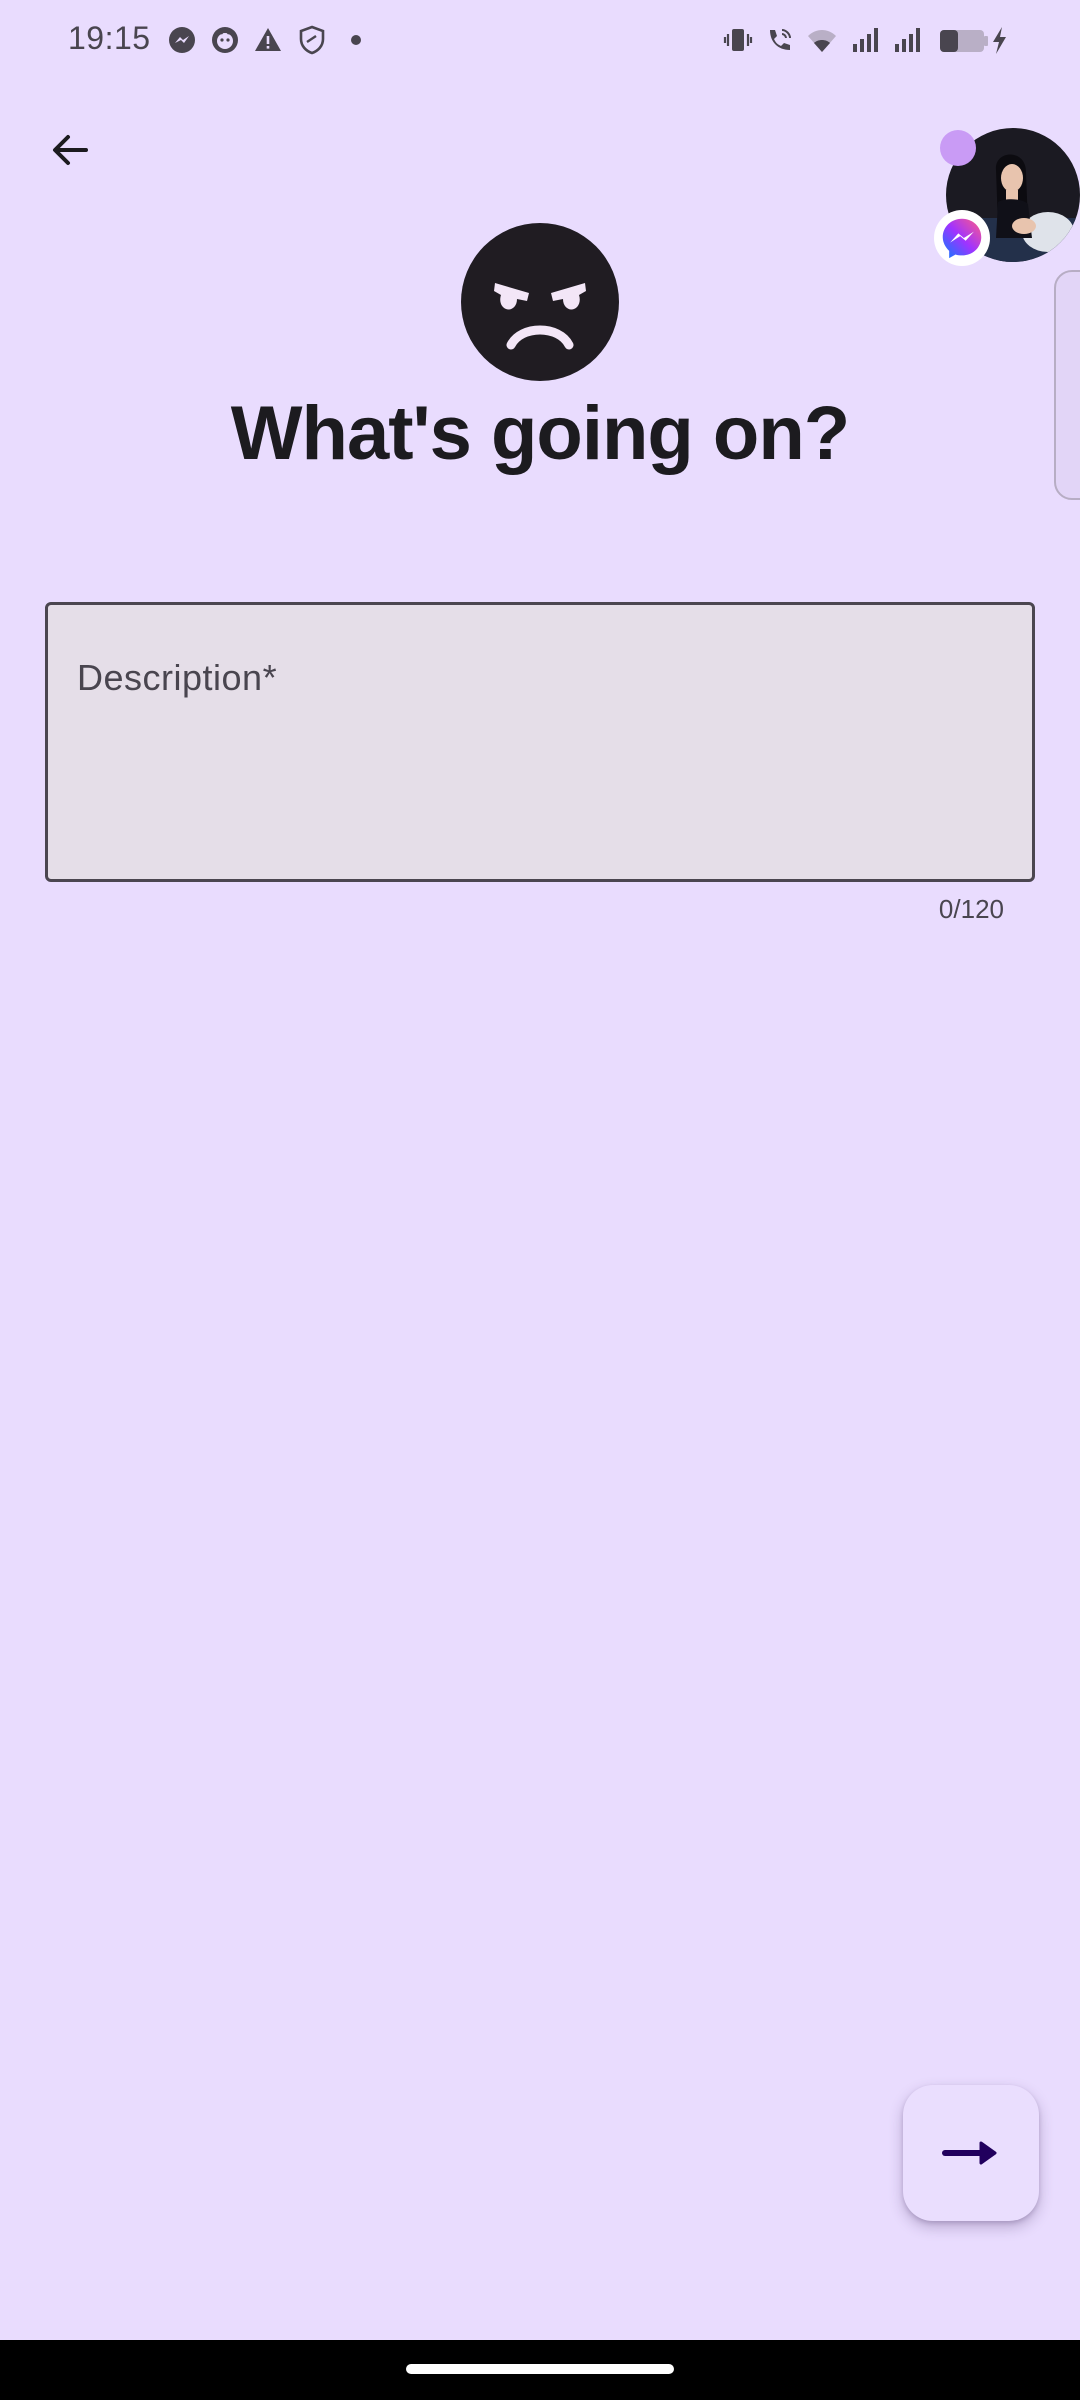 The height and width of the screenshot is (2400, 1080). What do you see at coordinates (971, 909) in the screenshot?
I see `char-counter: 0/120` at bounding box center [971, 909].